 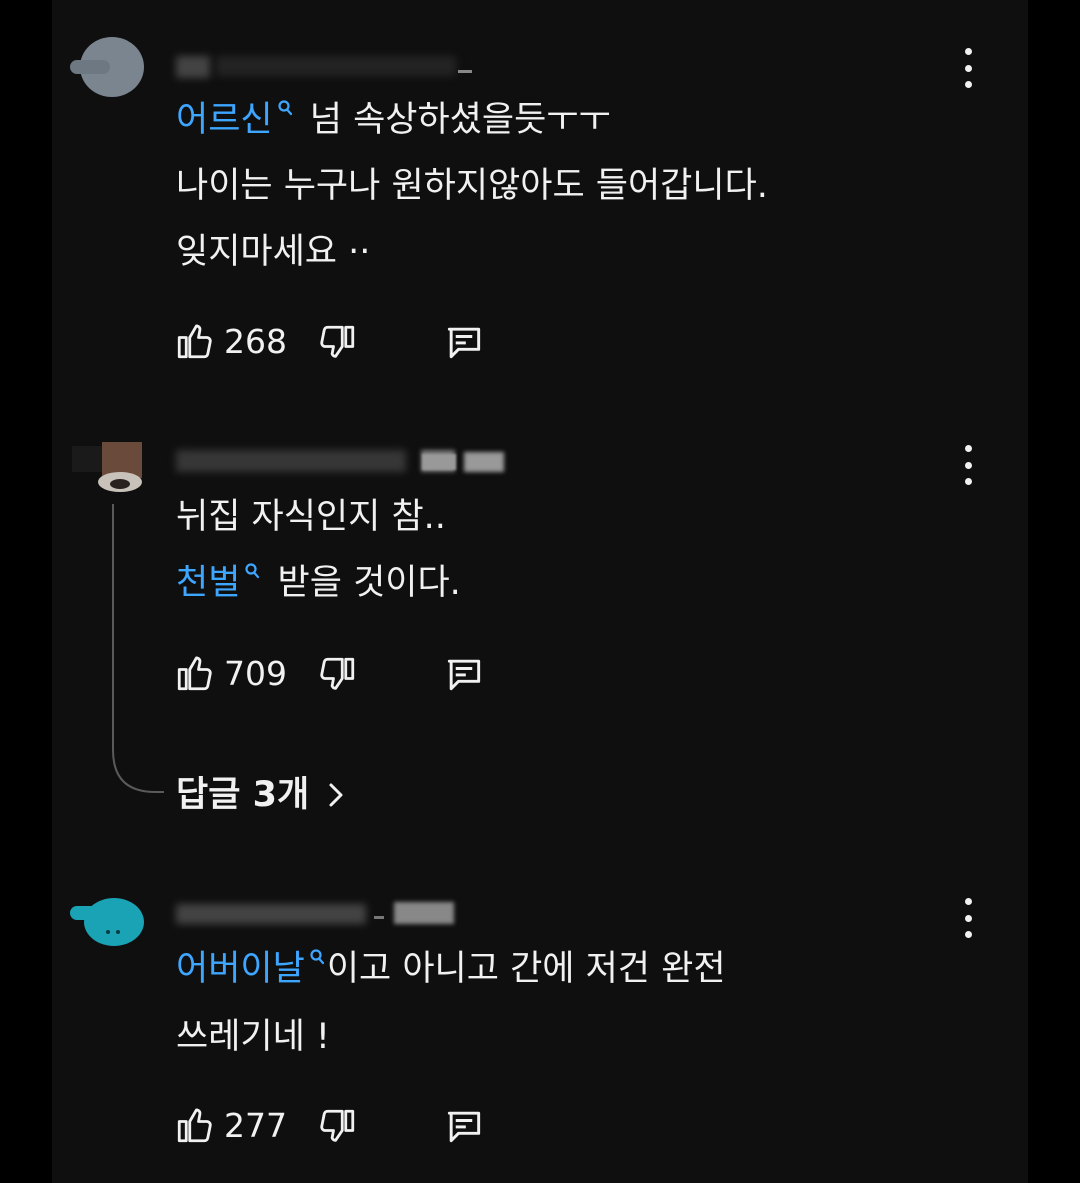 I want to click on like-button: 268, so click(x=230, y=341).